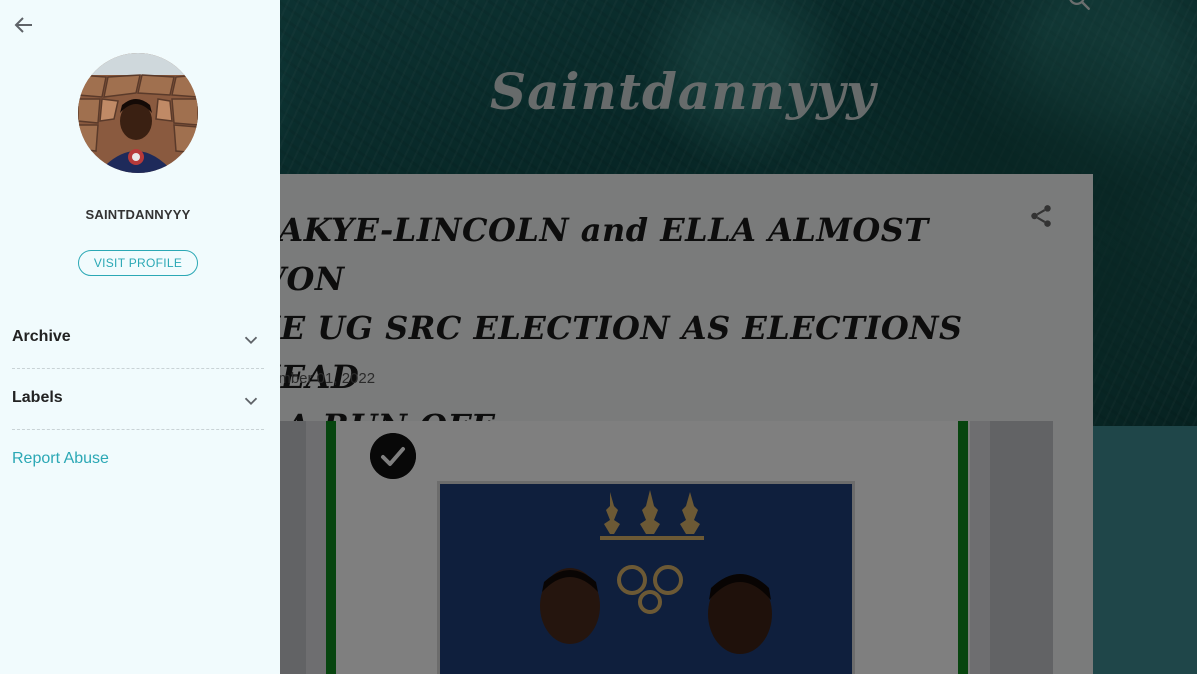 This screenshot has width=1197, height=674. I want to click on archive-section-toggle: Archive, so click(138, 338).